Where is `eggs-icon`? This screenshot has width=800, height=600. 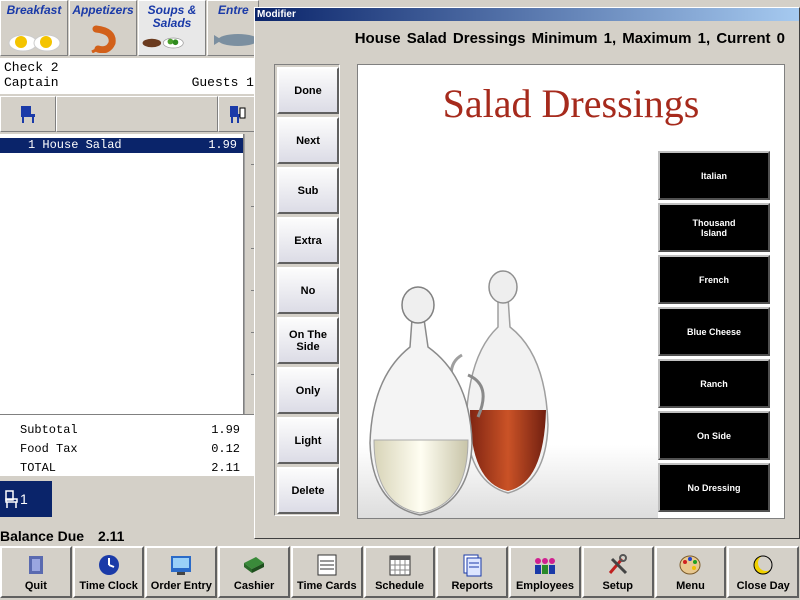
eggs-icon is located at coordinates (34, 43).